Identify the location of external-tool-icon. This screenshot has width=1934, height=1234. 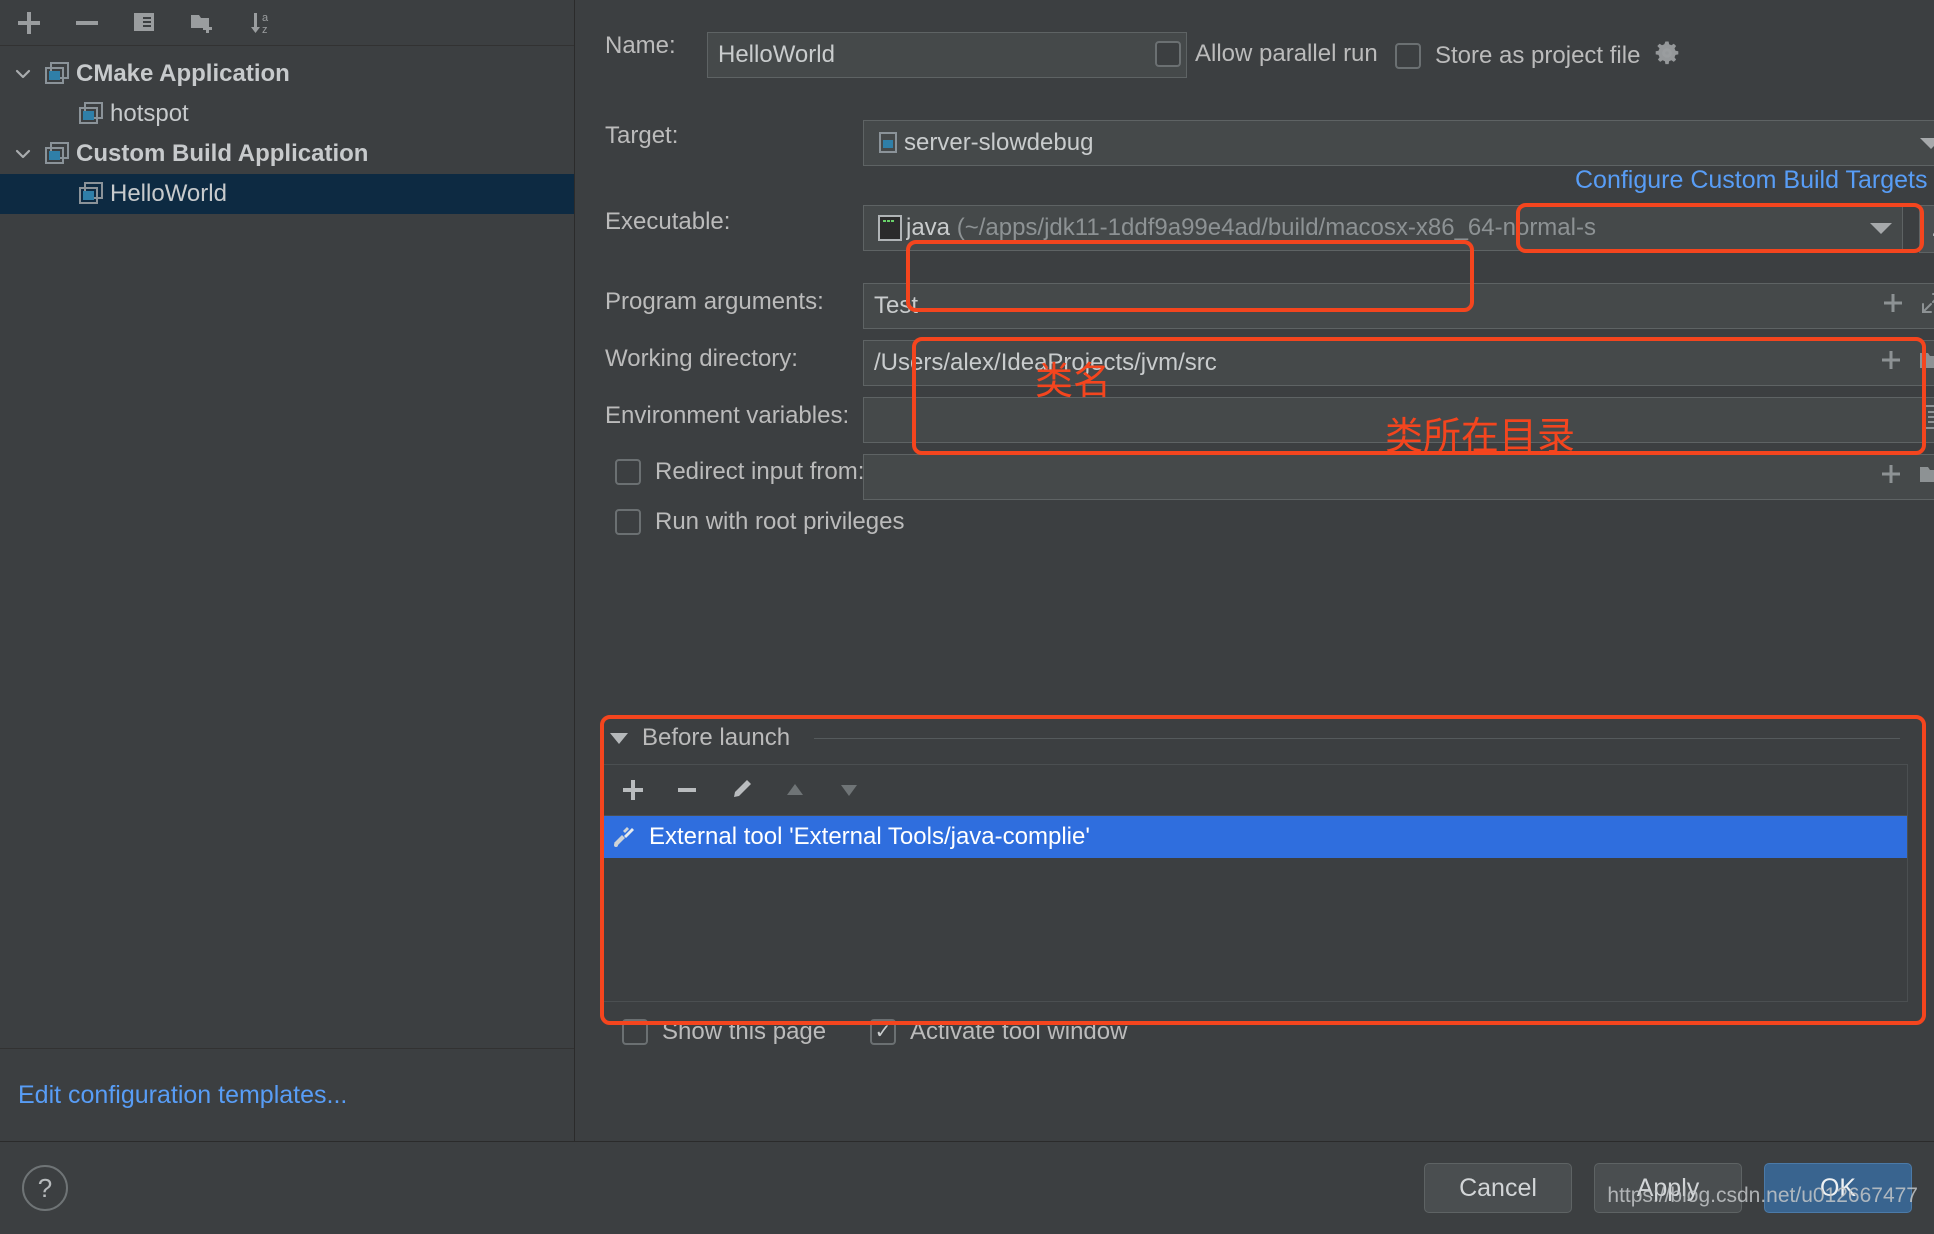
(624, 837).